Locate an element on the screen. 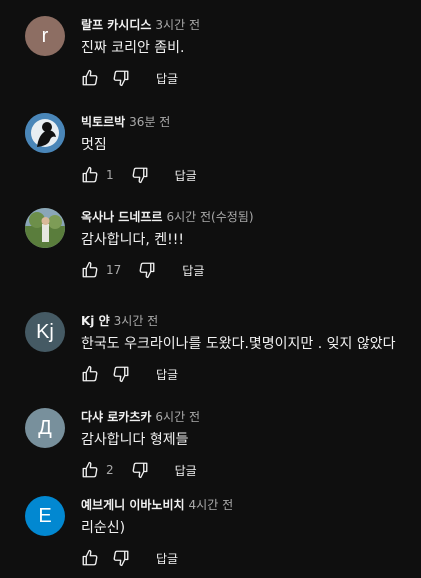  author-name: 옥사나 드네프르 is located at coordinates (121, 217).